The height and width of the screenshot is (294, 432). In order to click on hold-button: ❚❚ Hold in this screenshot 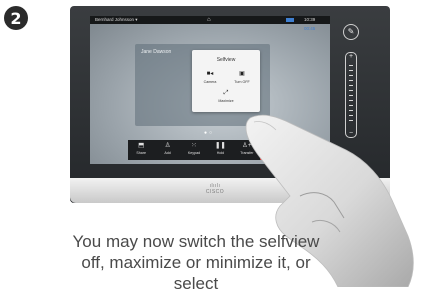, I will do `click(220, 150)`.